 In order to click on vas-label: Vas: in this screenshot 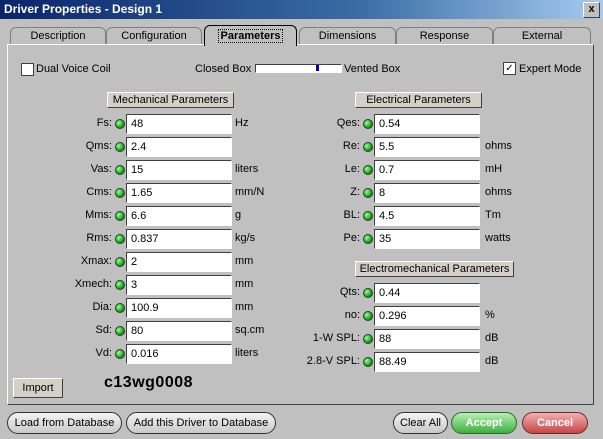, I will do `click(101, 169)`.